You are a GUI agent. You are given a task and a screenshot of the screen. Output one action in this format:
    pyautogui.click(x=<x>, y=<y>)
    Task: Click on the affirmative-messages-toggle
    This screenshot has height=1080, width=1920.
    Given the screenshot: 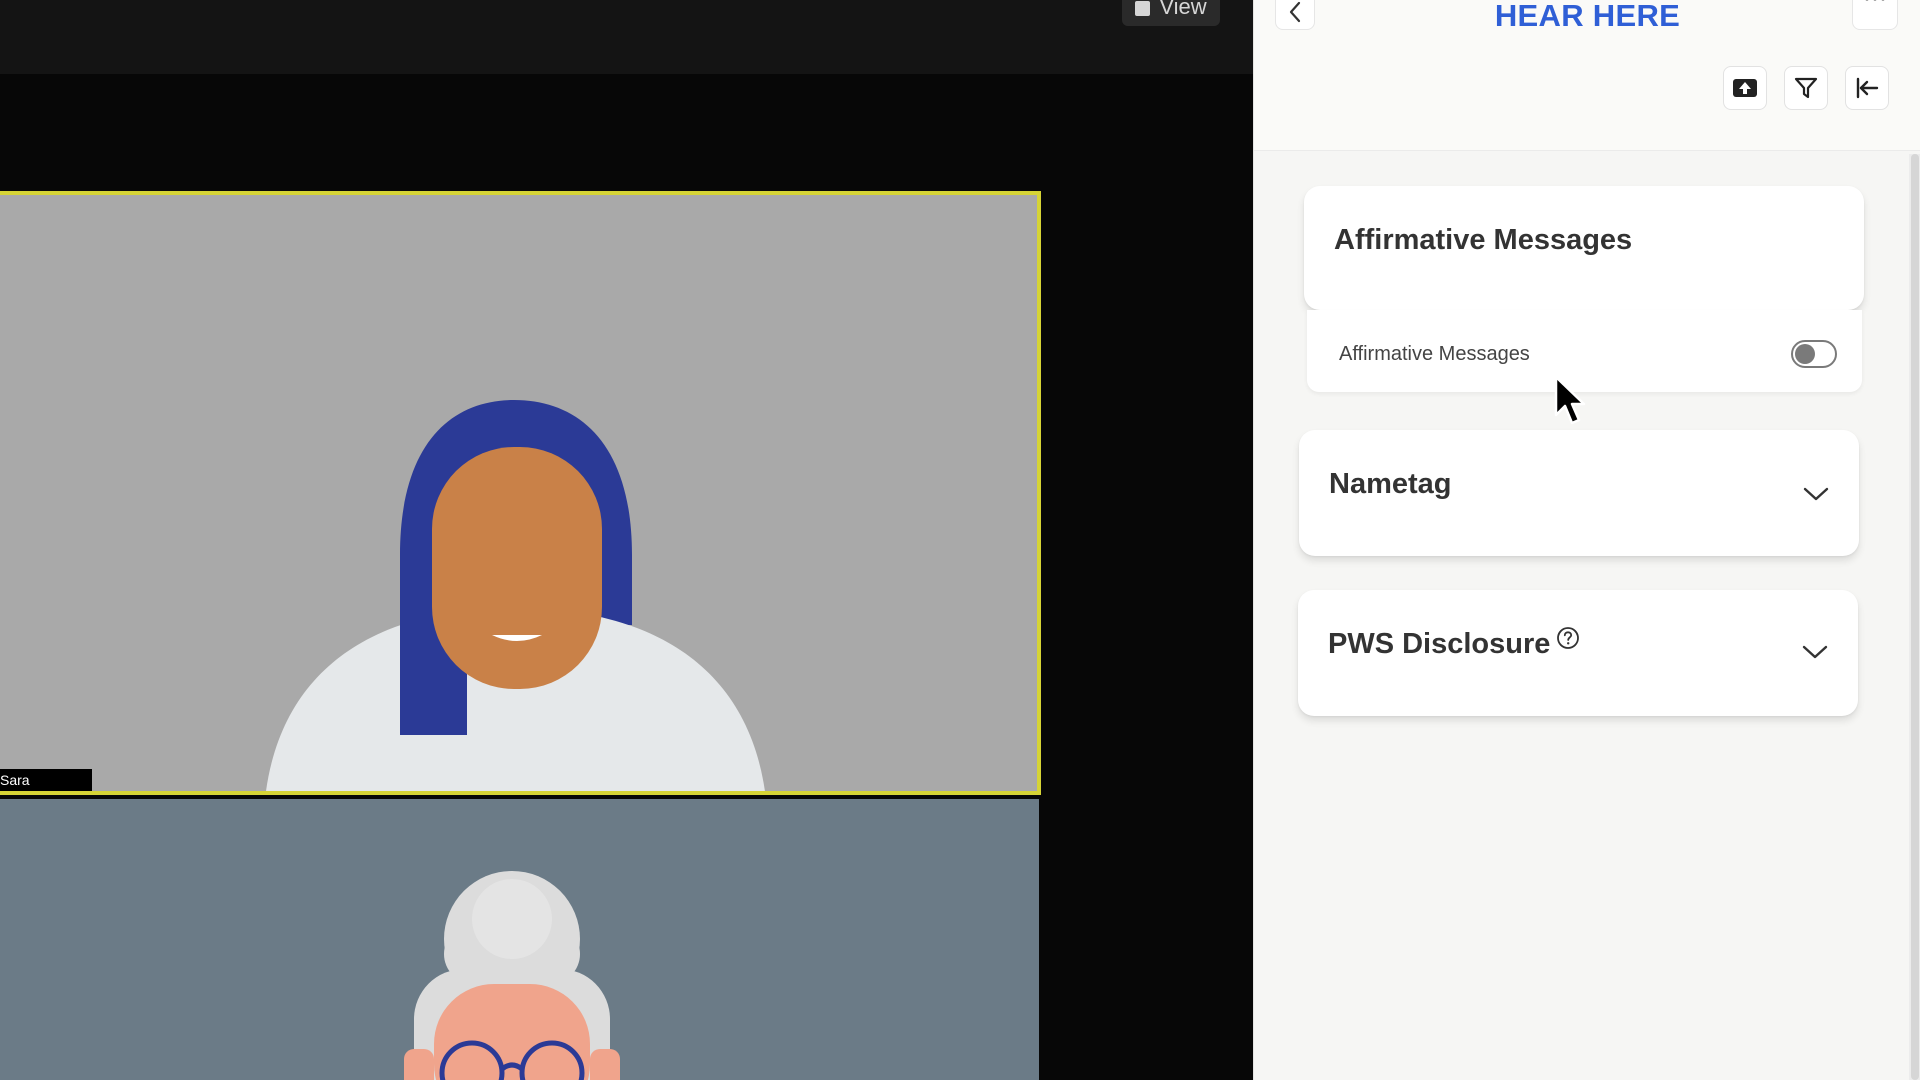 What is the action you would take?
    pyautogui.click(x=1814, y=354)
    